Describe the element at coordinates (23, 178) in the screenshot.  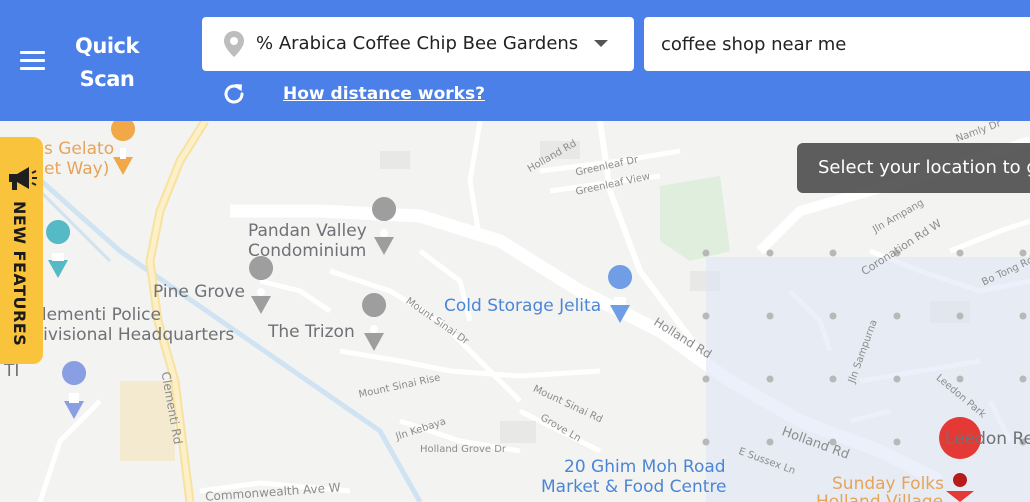
I see `megaphone-icon` at that location.